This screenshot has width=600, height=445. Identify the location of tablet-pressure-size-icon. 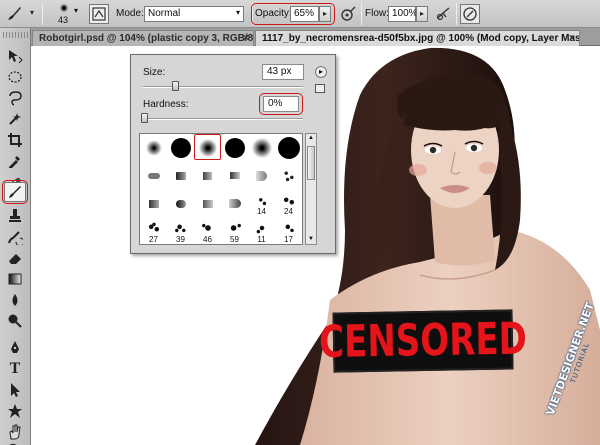
(470, 14).